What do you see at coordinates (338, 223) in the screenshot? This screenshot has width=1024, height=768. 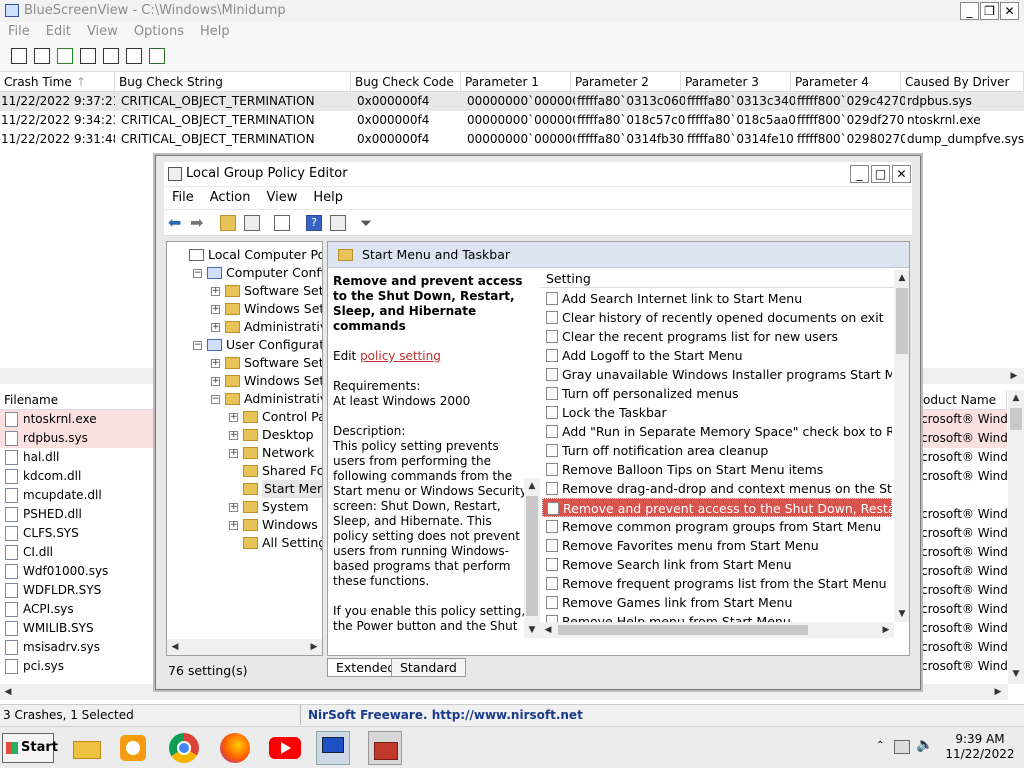 I see `extended-view-icon` at bounding box center [338, 223].